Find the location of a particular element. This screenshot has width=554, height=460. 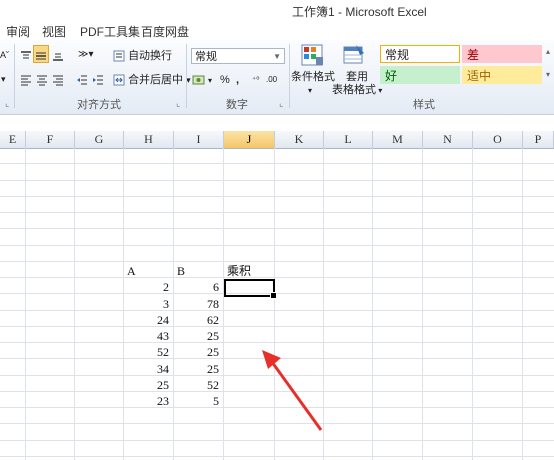

conditional-format-icon is located at coordinates (312, 56).